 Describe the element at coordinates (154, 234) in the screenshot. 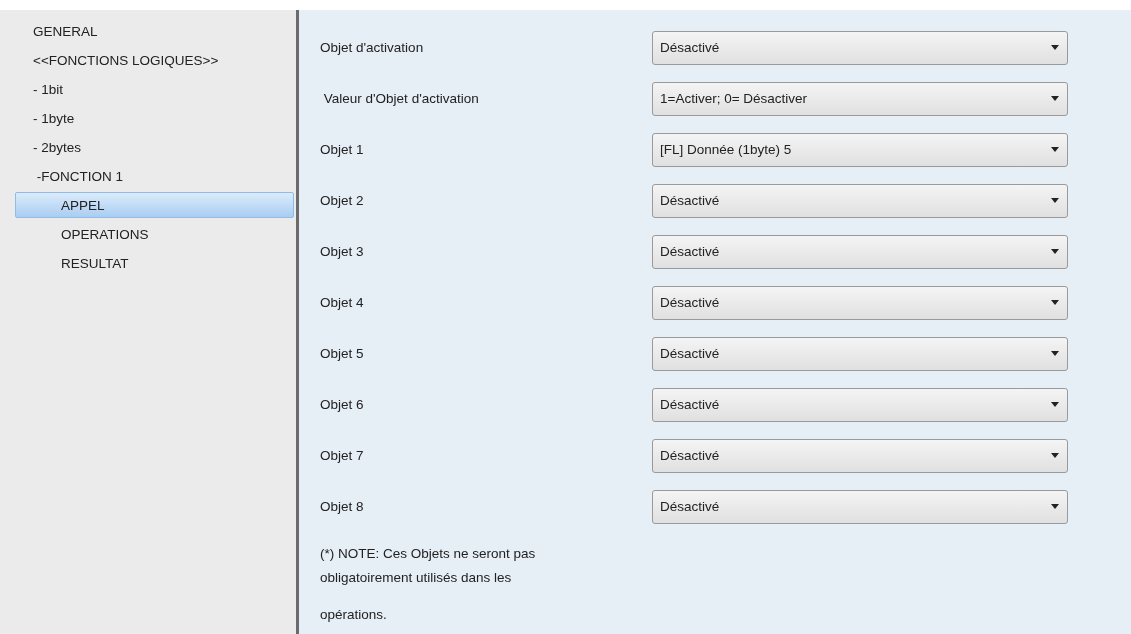

I see `tree-item: OPERATIONS` at that location.